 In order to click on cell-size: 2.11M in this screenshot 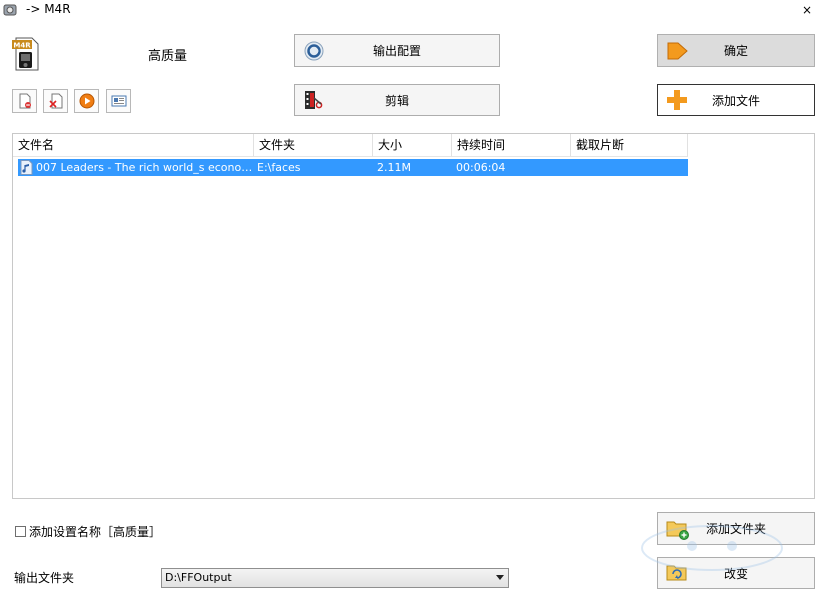, I will do `click(394, 167)`.